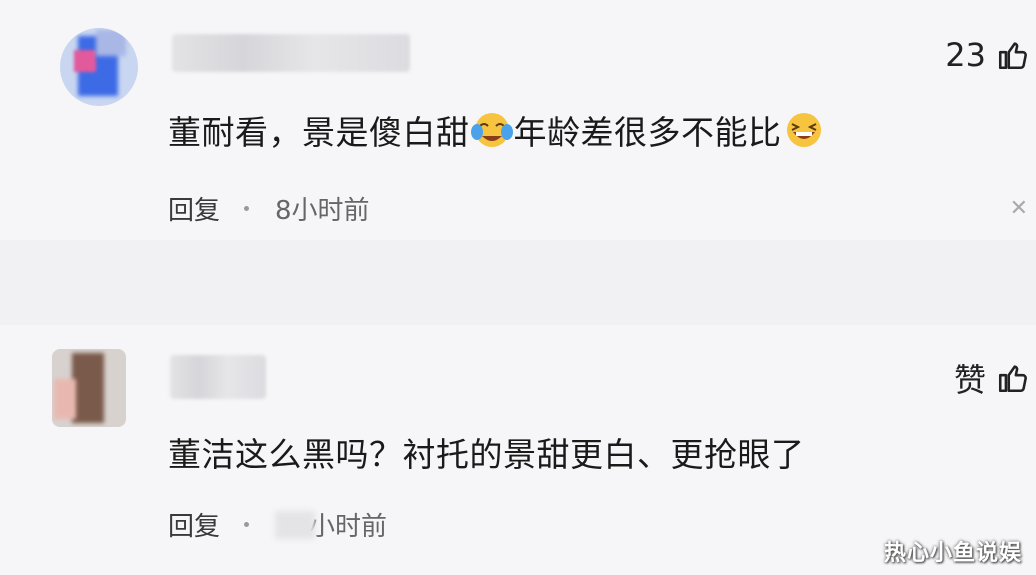 This screenshot has width=1036, height=575. I want to click on watermark: 热心小鱼说娱, so click(952, 553).